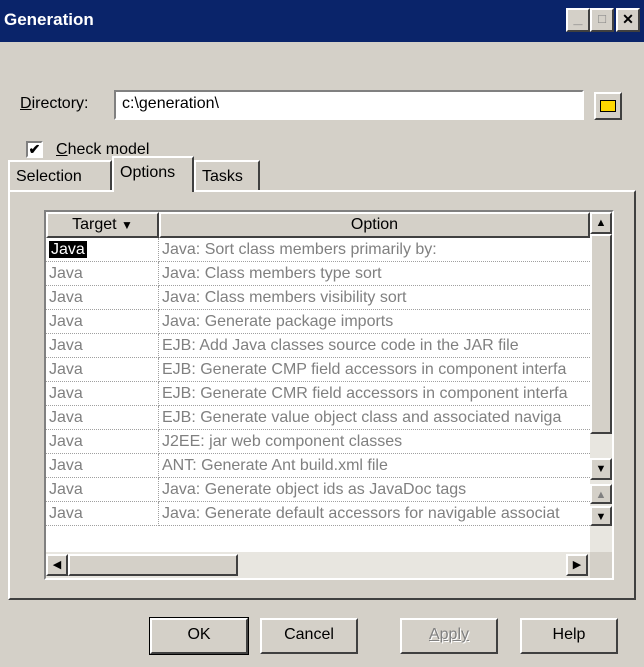 This screenshot has width=644, height=667. Describe the element at coordinates (577, 565) in the screenshot. I see `scroll-right-icon: ▶` at that location.